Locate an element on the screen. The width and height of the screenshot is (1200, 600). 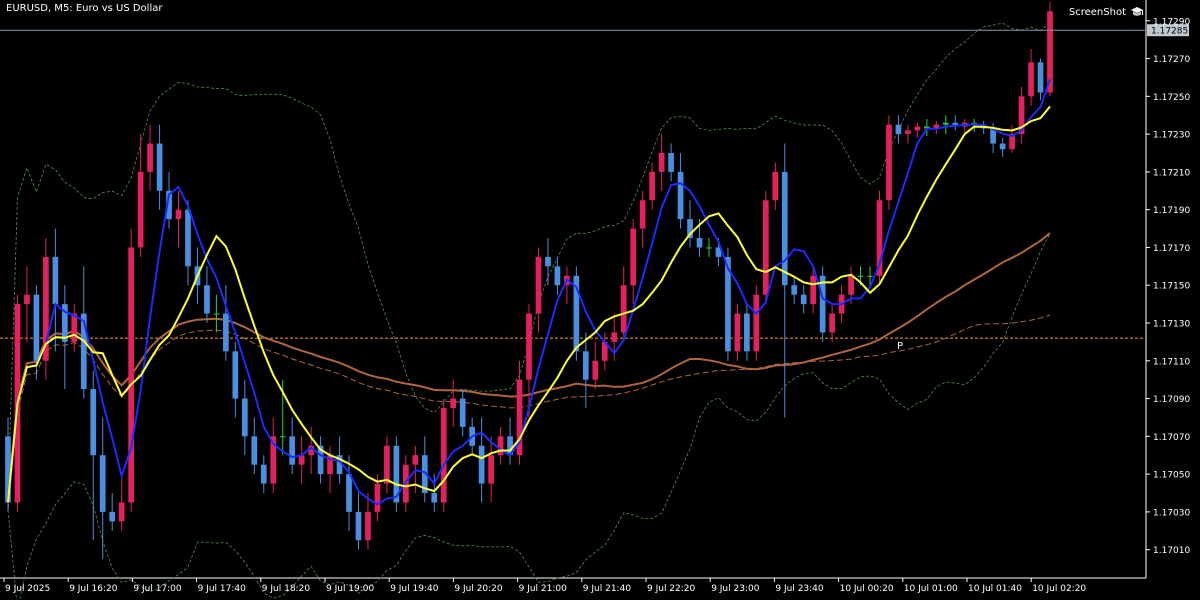
y-tick-label: 1.17290 is located at coordinates (1171, 22).